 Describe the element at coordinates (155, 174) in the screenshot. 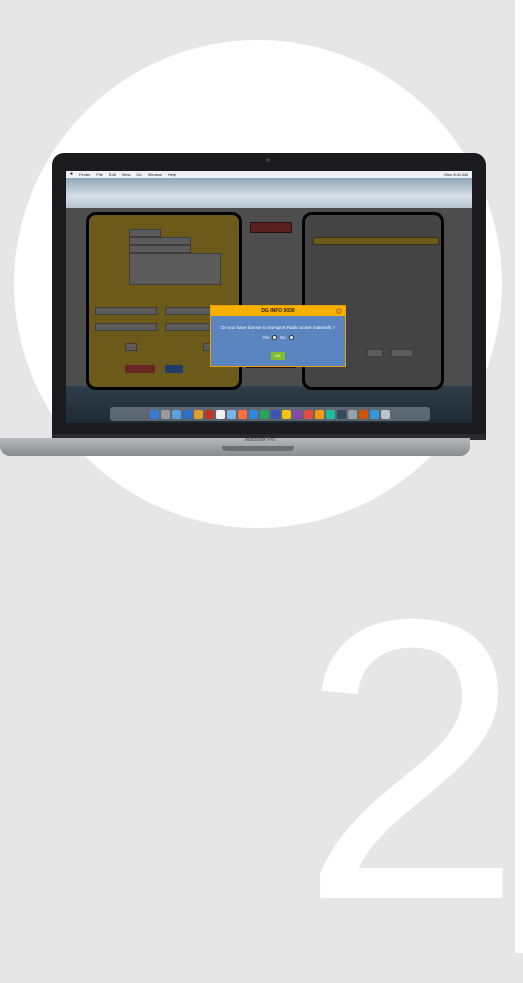

I see `menu-window: Window` at that location.